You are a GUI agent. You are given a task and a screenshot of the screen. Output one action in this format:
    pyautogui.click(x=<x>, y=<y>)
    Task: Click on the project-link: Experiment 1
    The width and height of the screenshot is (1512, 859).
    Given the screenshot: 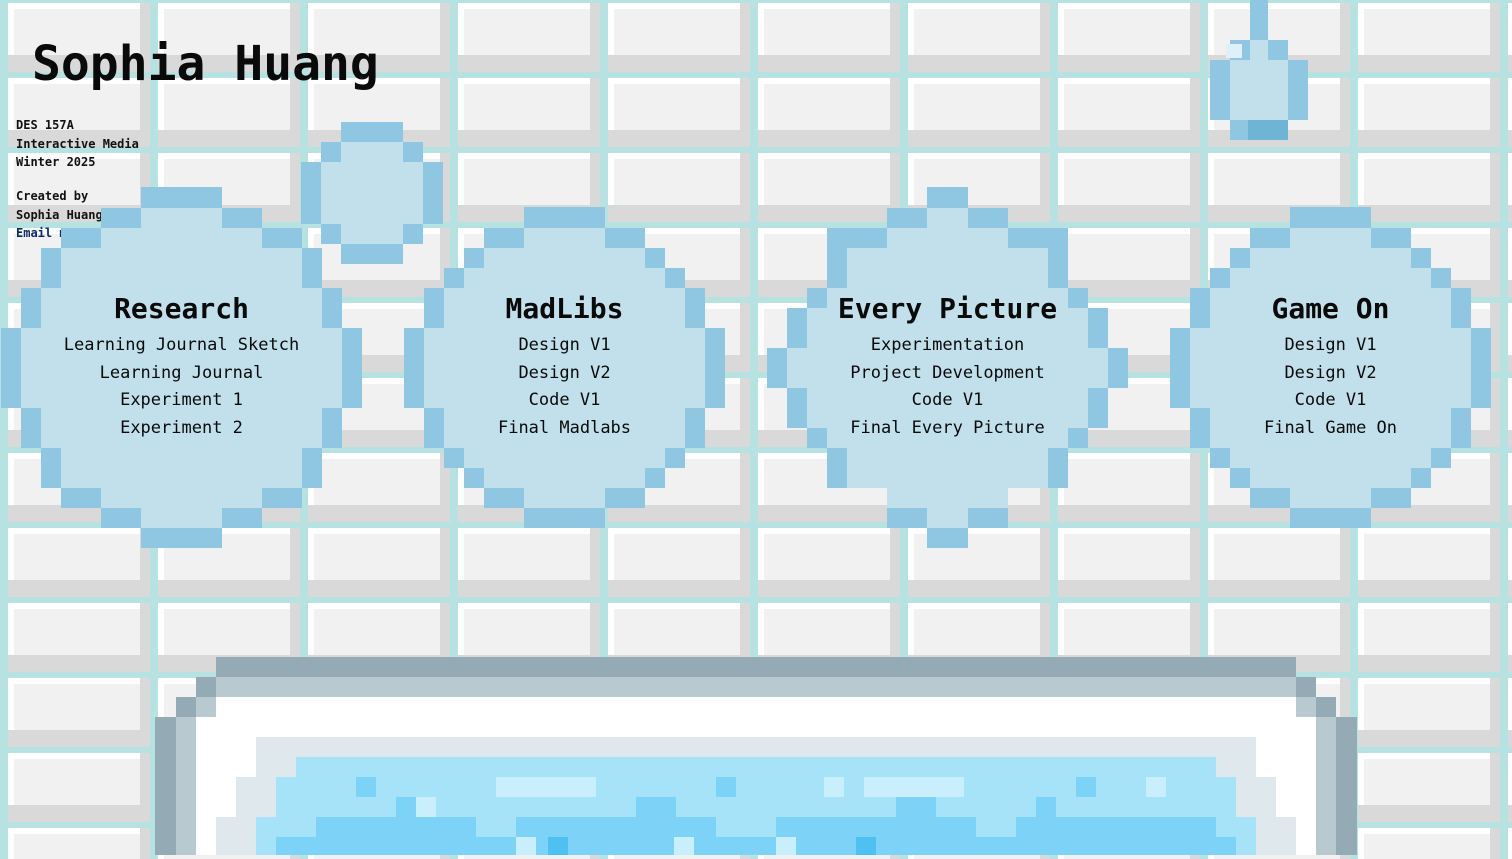 What is the action you would take?
    pyautogui.click(x=181, y=401)
    